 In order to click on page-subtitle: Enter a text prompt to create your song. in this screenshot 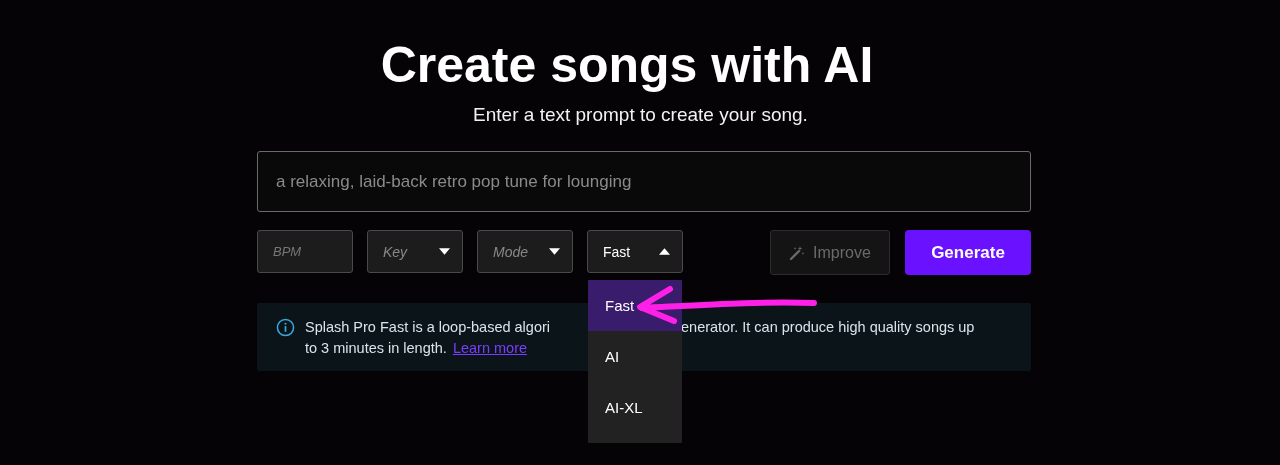, I will do `click(640, 115)`.